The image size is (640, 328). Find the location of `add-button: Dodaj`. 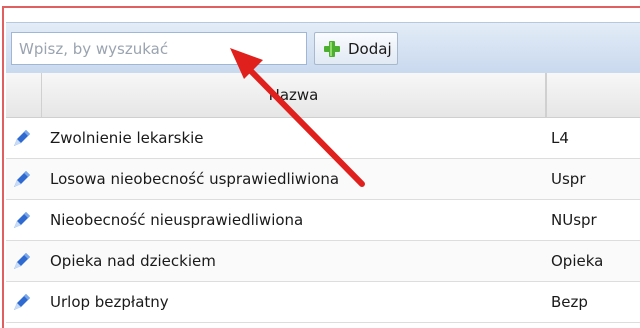

add-button: Dodaj is located at coordinates (356, 48).